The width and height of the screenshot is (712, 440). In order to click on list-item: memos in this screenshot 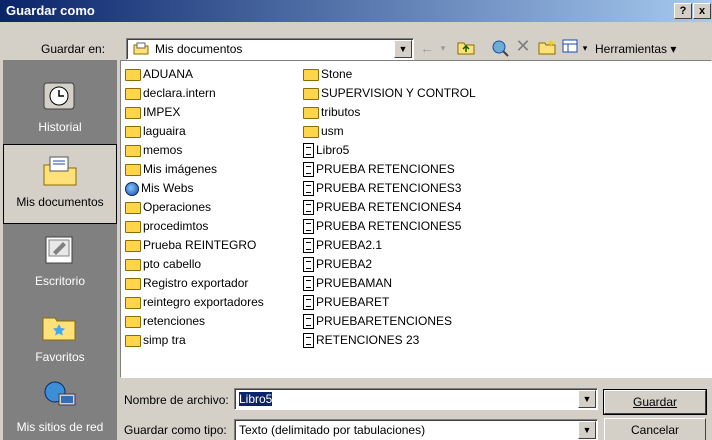, I will do `click(153, 150)`.